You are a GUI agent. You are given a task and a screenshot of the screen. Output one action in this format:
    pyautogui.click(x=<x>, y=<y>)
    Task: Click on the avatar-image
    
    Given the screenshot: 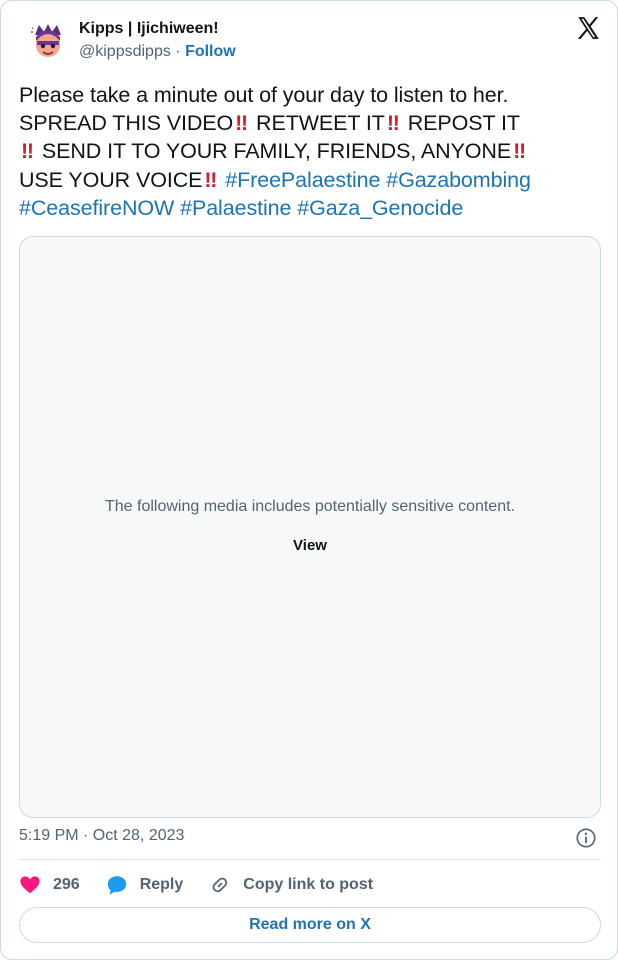 What is the action you would take?
    pyautogui.click(x=48, y=42)
    